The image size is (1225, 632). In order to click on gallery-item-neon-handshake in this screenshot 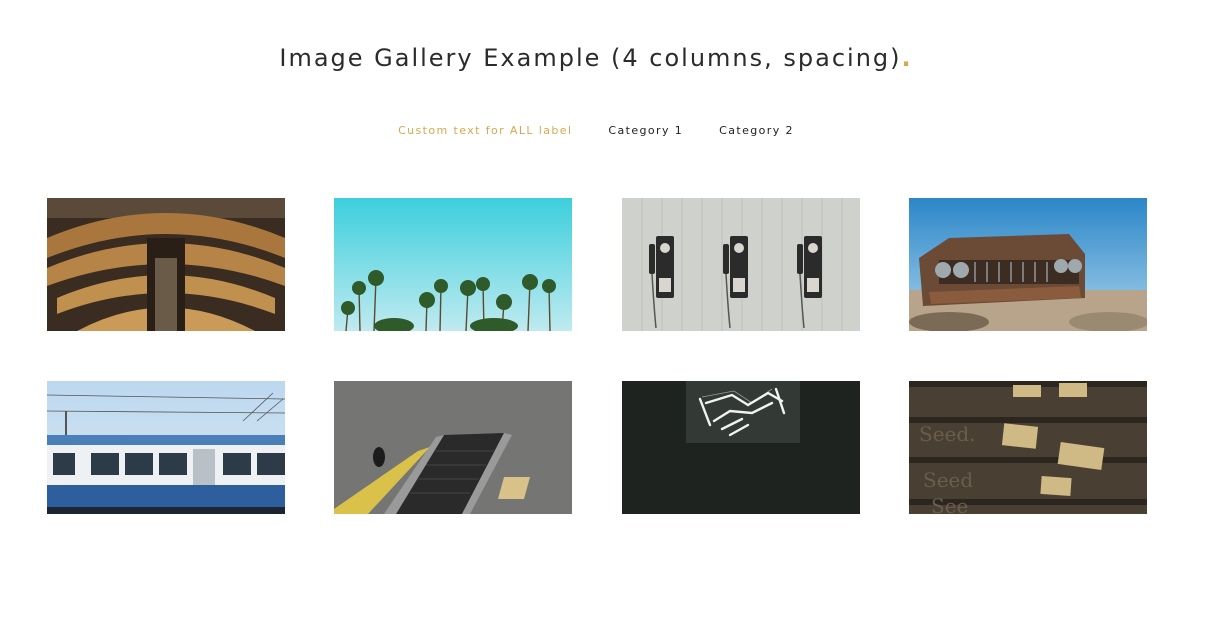, I will do `click(741, 447)`.